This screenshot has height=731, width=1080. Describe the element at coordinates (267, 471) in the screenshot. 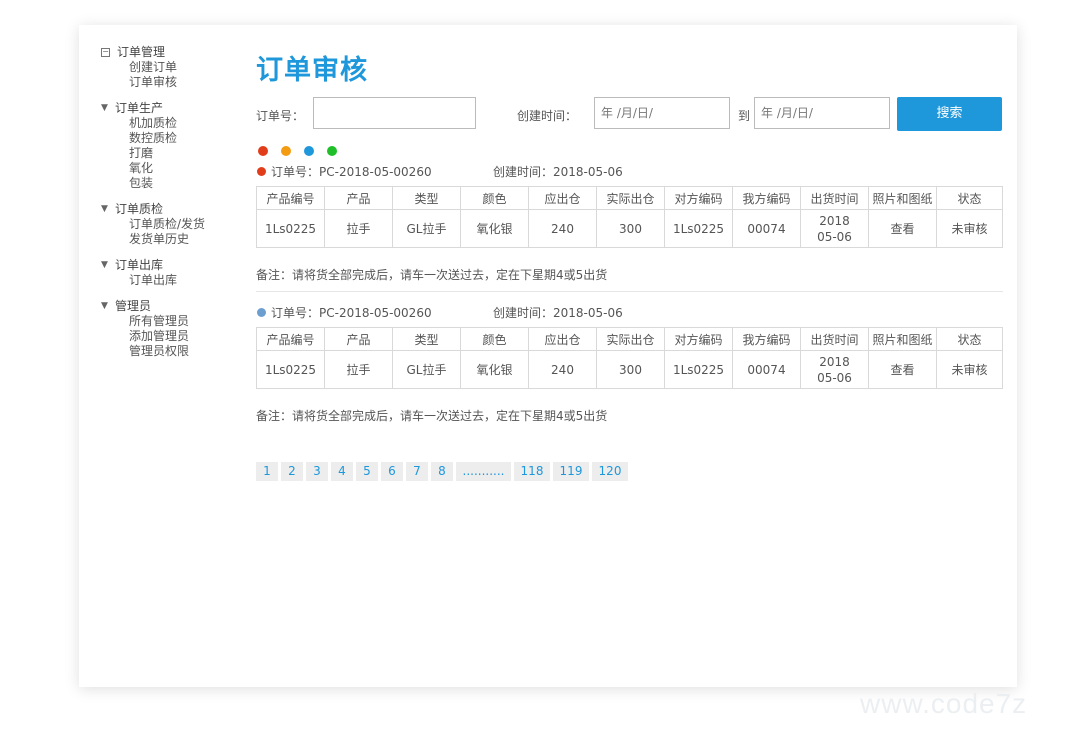

I see `page-button: 1` at that location.